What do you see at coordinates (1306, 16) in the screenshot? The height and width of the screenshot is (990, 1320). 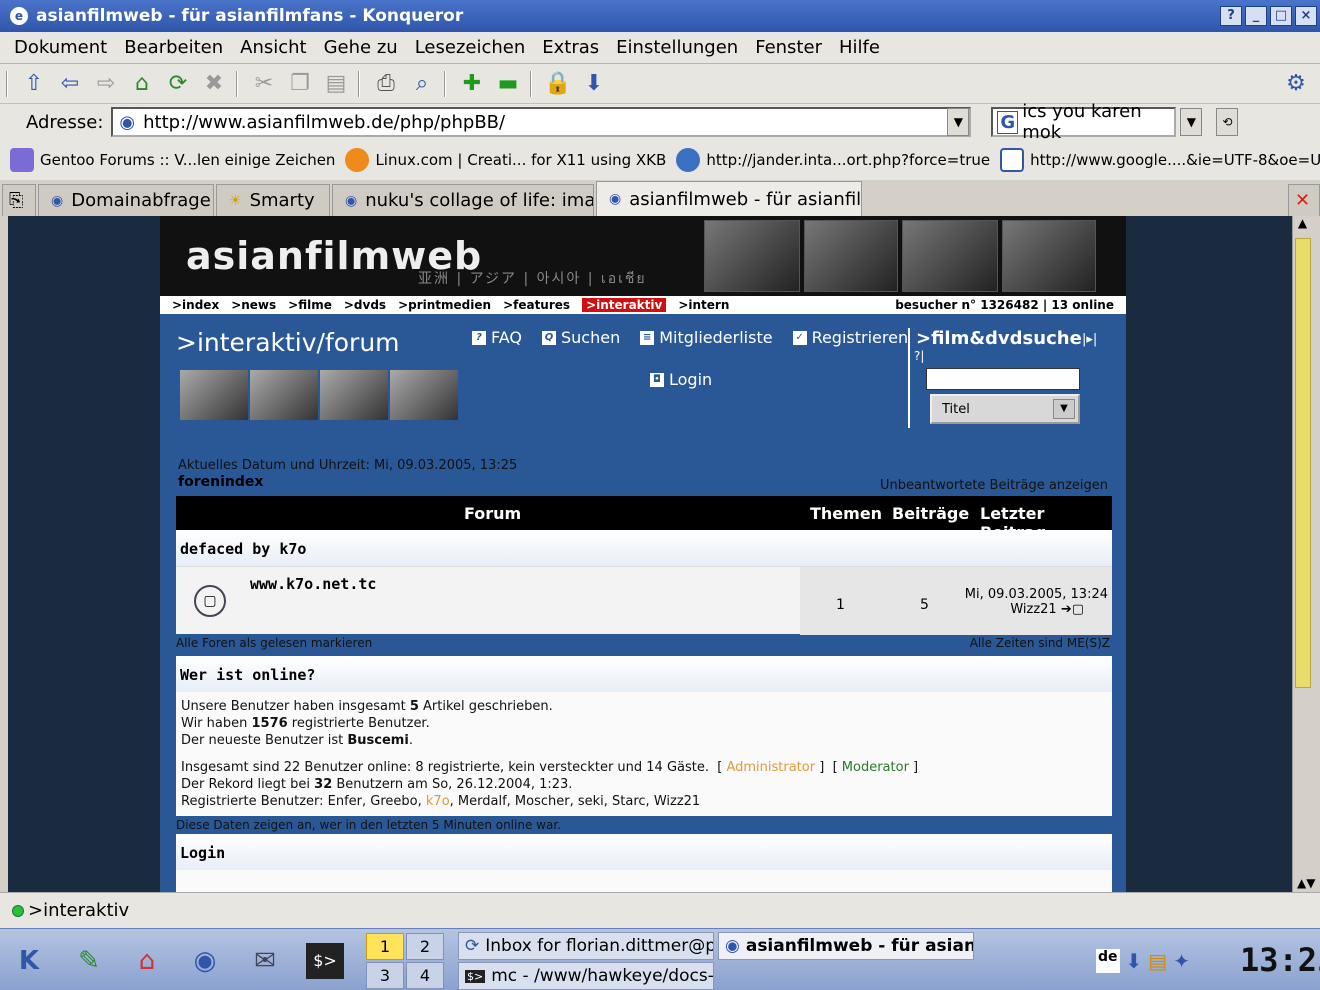 I see `close-button: ×` at bounding box center [1306, 16].